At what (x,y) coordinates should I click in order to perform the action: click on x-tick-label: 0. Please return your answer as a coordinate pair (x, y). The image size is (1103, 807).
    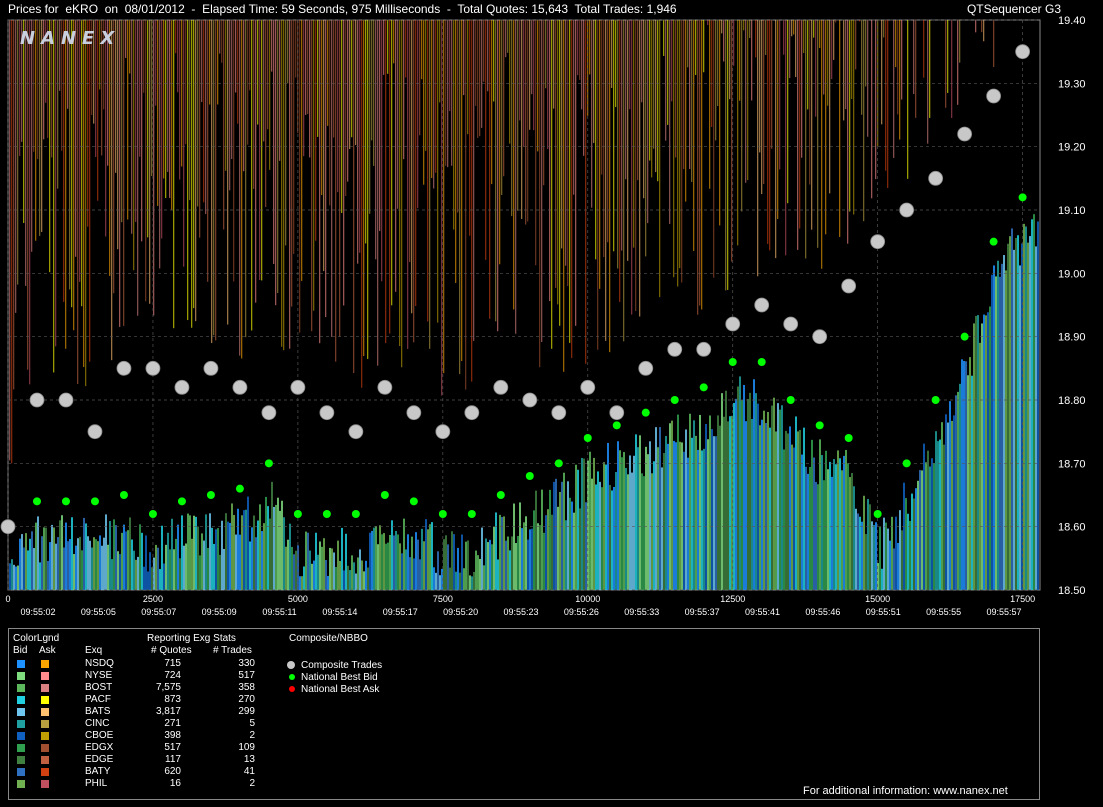
    Looking at the image, I should click on (7, 599).